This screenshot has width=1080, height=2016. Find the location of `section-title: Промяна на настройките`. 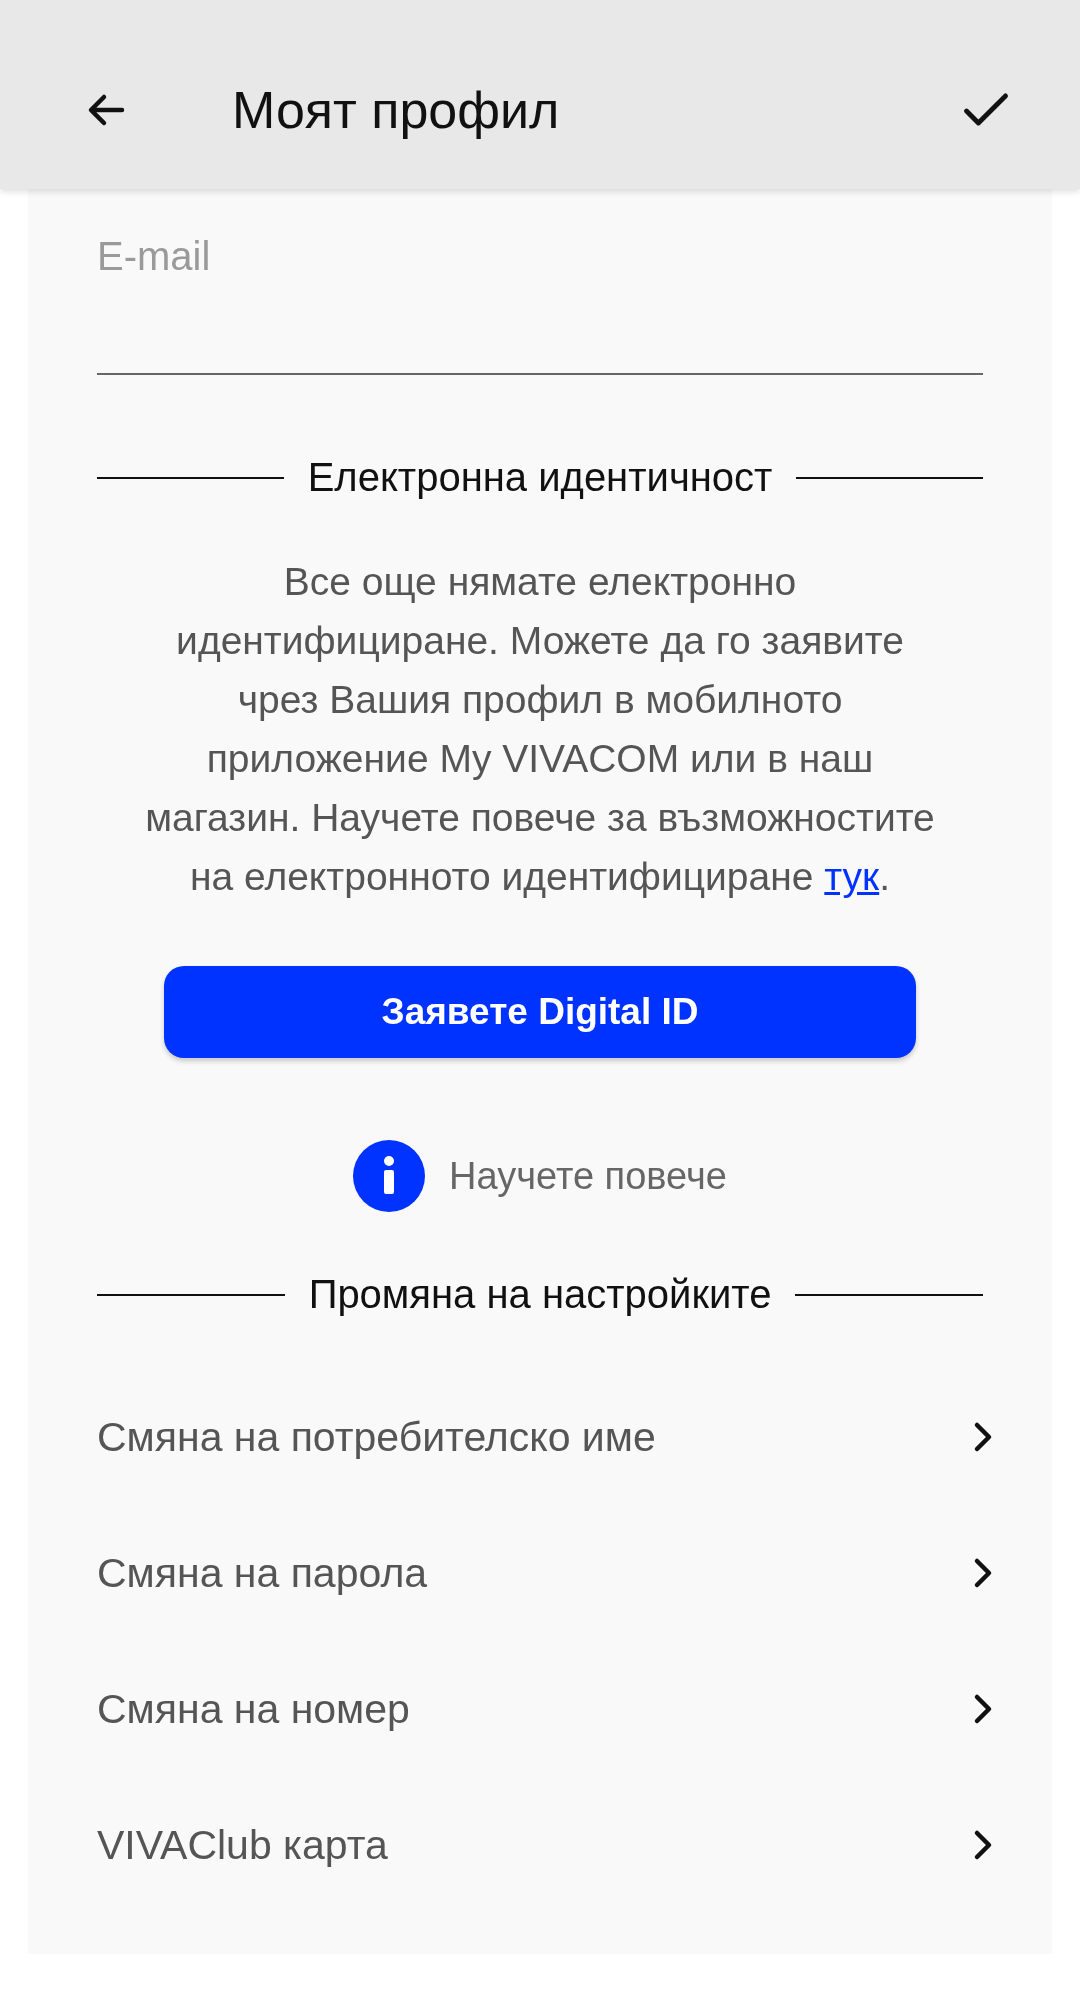

section-title: Промяна на настройките is located at coordinates (540, 1294).